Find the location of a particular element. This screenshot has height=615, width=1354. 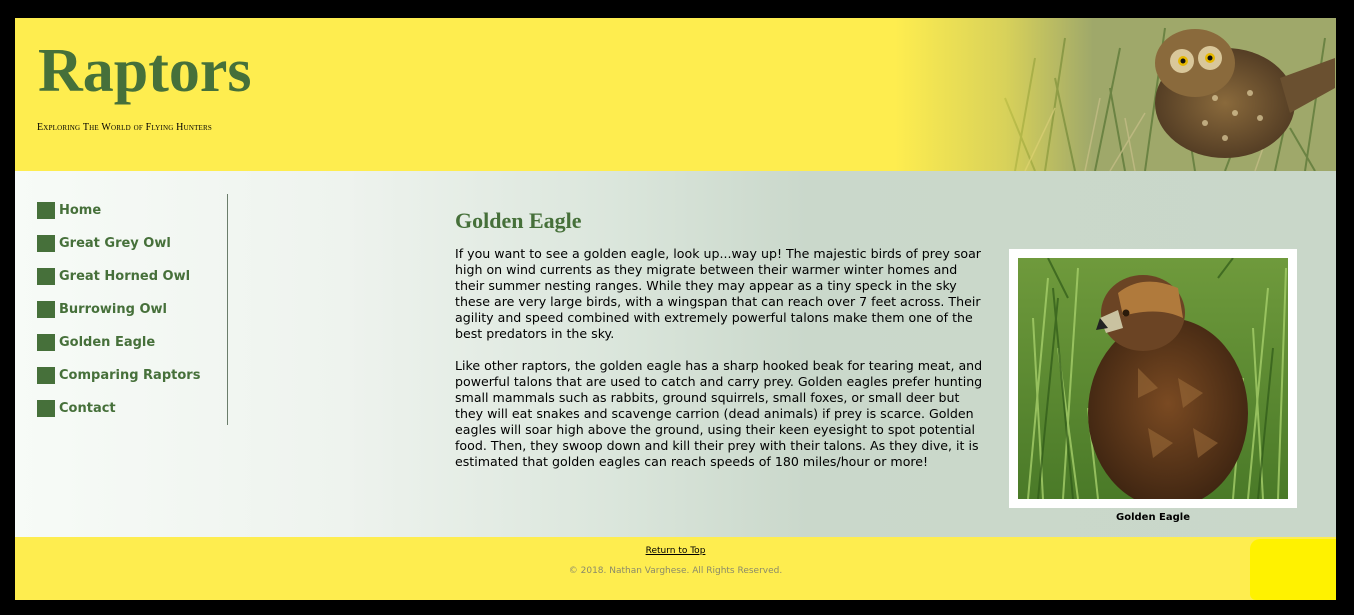

nav-item-label: Great Grey Owl is located at coordinates (115, 243).